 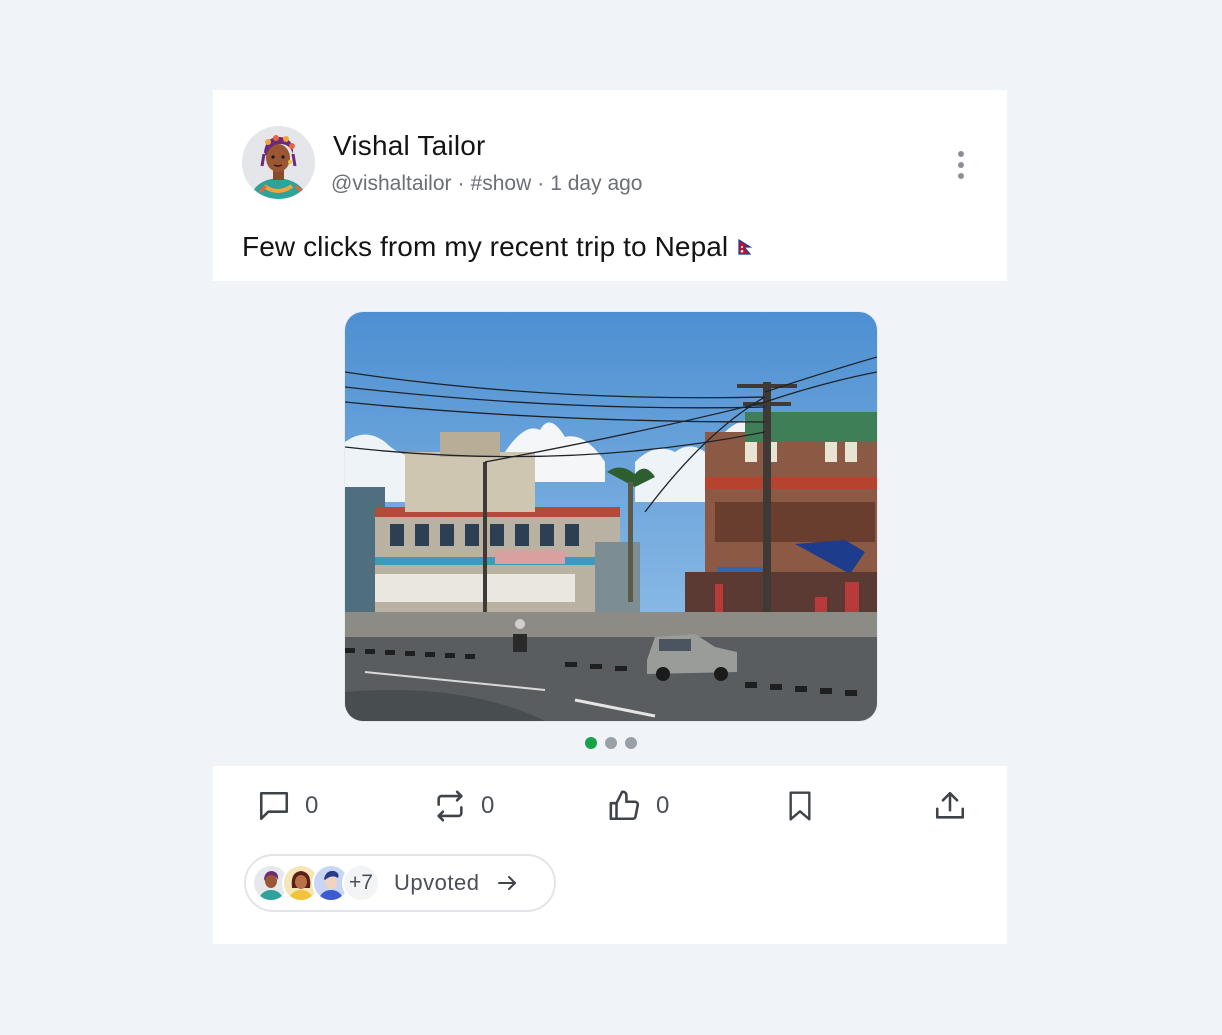 What do you see at coordinates (278, 162) in the screenshot?
I see `author-avatar` at bounding box center [278, 162].